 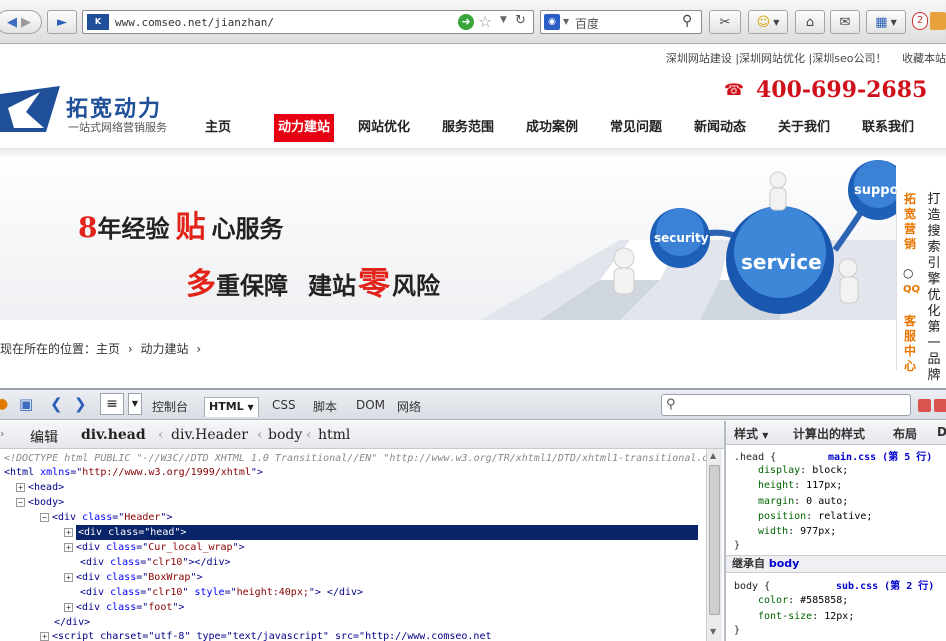 What do you see at coordinates (566, 21) in the screenshot?
I see `engine-dropdown-icon: ▼` at bounding box center [566, 21].